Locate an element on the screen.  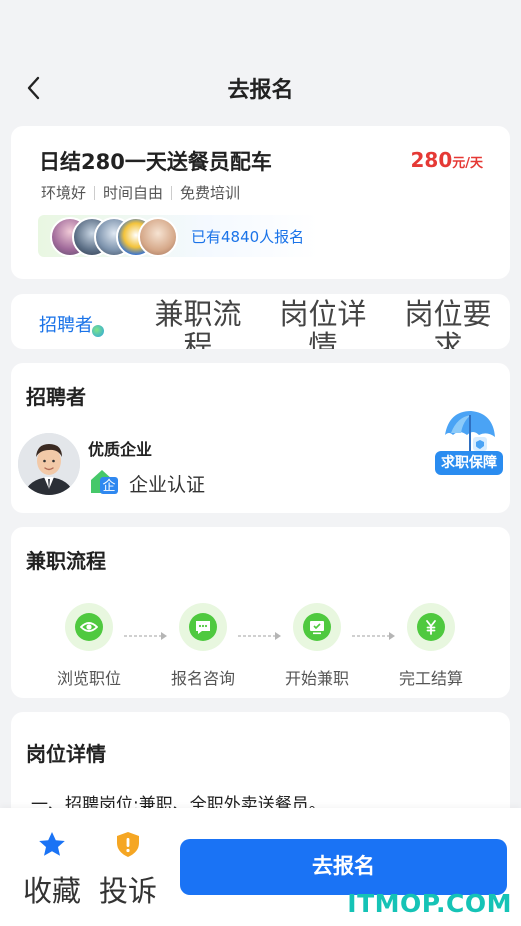
warning-shield-icon is located at coordinates (128, 847).